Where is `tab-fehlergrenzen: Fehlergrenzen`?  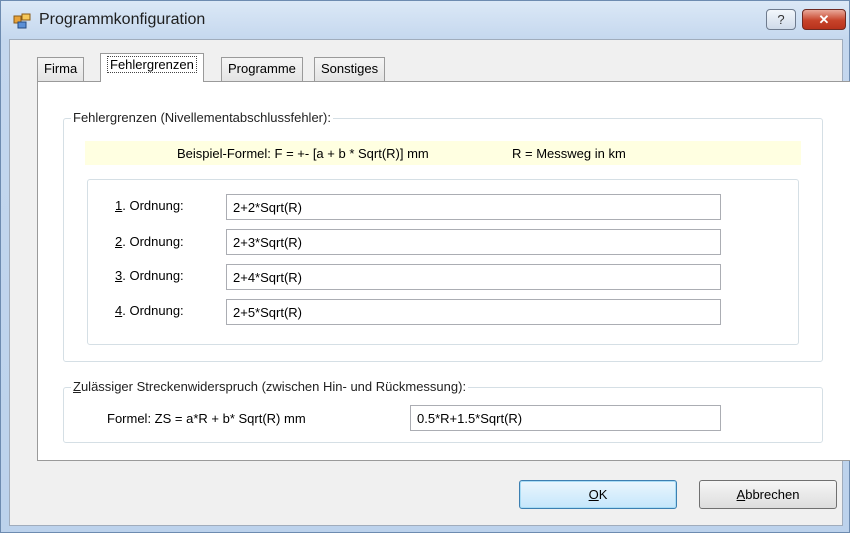
tab-fehlergrenzen: Fehlergrenzen is located at coordinates (152, 67).